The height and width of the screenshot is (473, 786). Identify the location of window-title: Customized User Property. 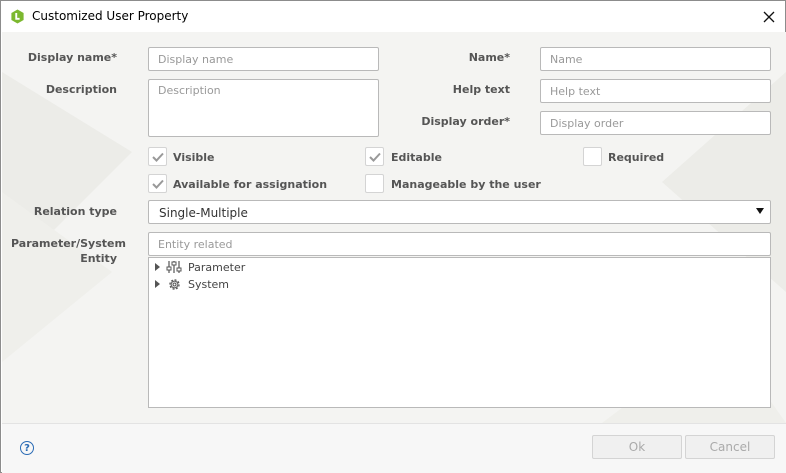
(110, 16).